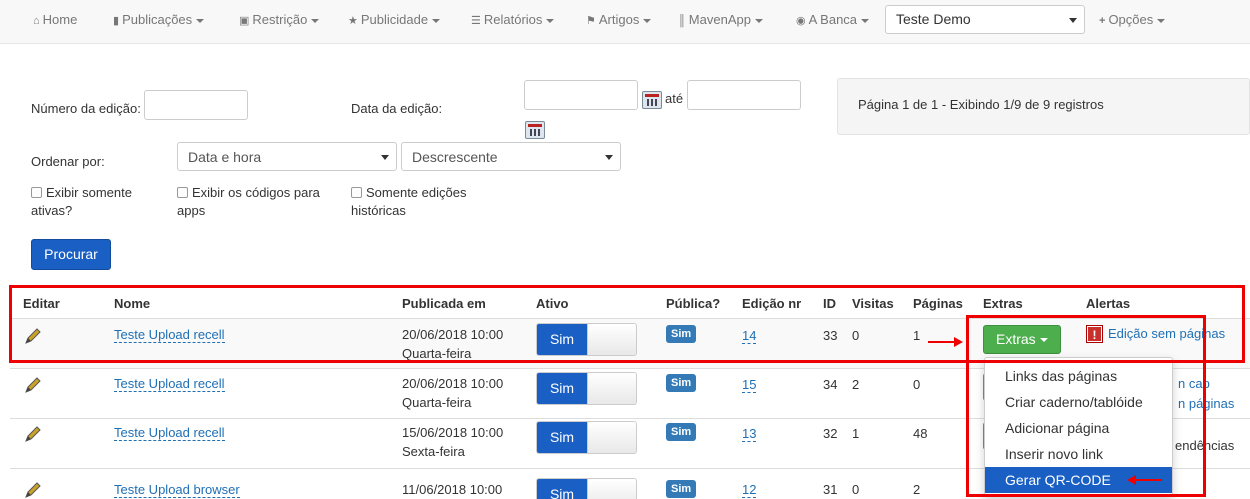 This screenshot has width=1250, height=499. Describe the element at coordinates (81, 202) in the screenshot. I see `only-active-checkbox: Exibir somente ativas?` at that location.